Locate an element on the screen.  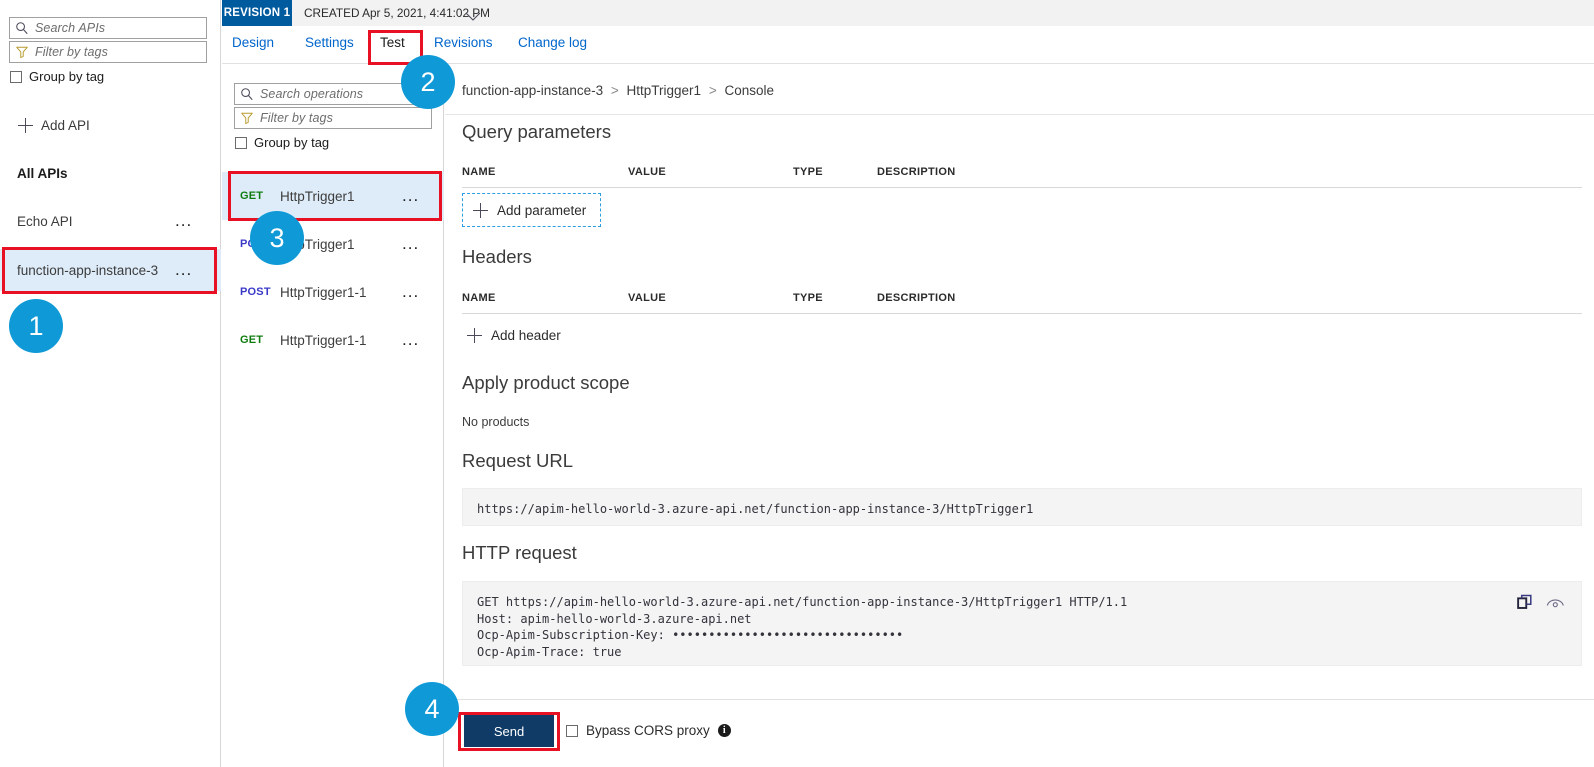
breadcrumb-item-api: function-app-instance-3 is located at coordinates (532, 90).